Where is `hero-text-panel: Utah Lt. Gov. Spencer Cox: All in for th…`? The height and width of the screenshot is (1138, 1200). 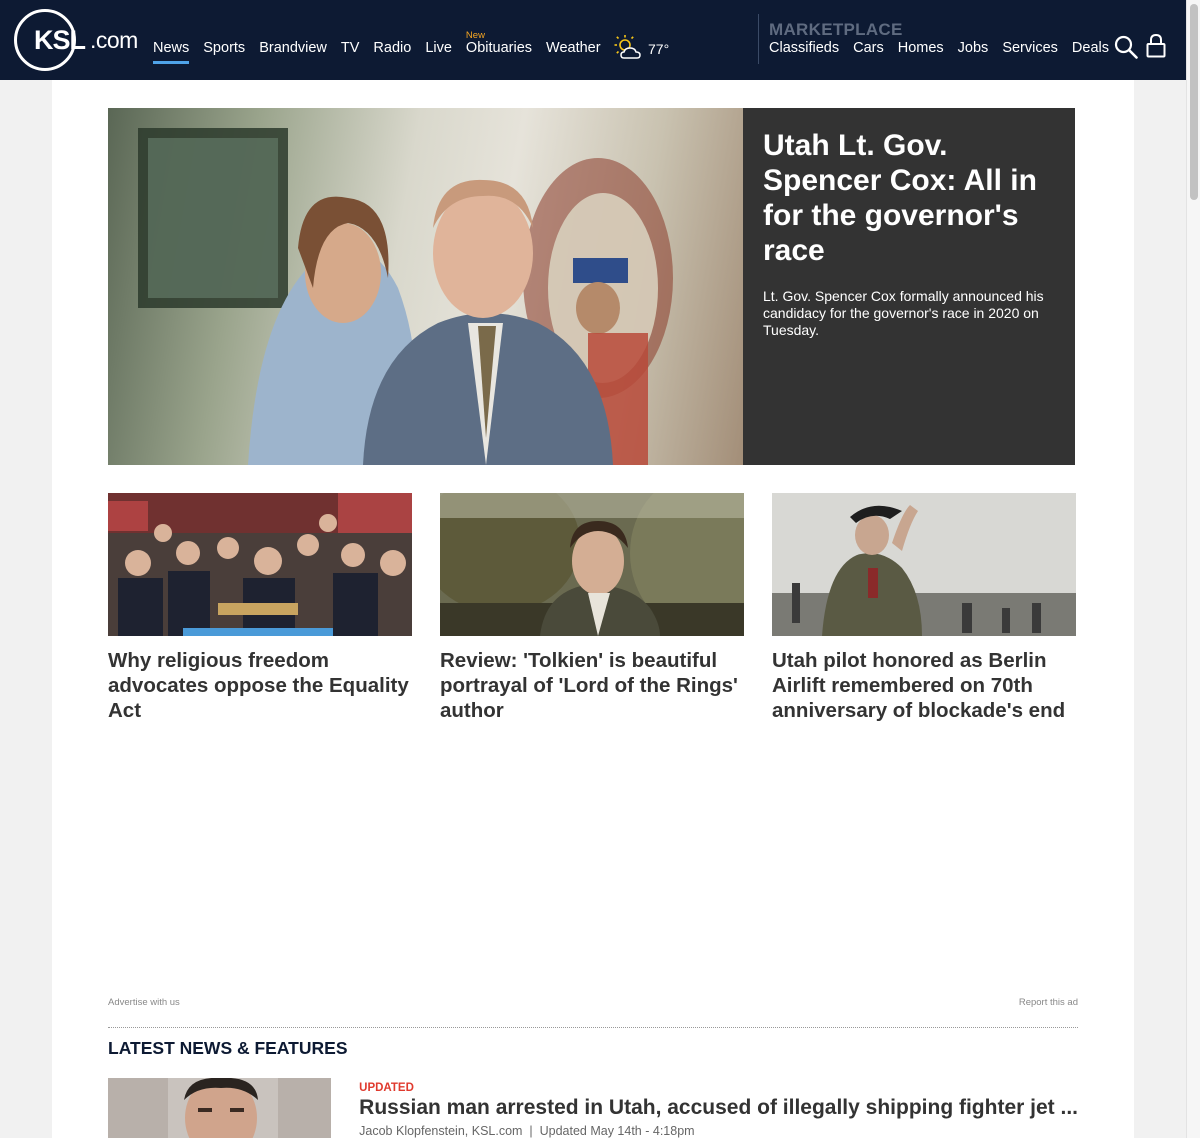 hero-text-panel: Utah Lt. Gov. Spencer Cox: All in for th… is located at coordinates (909, 286).